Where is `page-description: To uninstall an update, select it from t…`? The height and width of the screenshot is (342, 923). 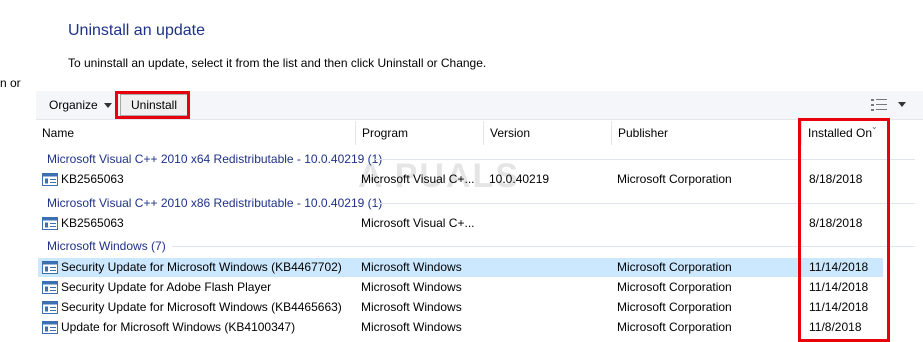
page-description: To uninstall an update, select it from t… is located at coordinates (277, 63).